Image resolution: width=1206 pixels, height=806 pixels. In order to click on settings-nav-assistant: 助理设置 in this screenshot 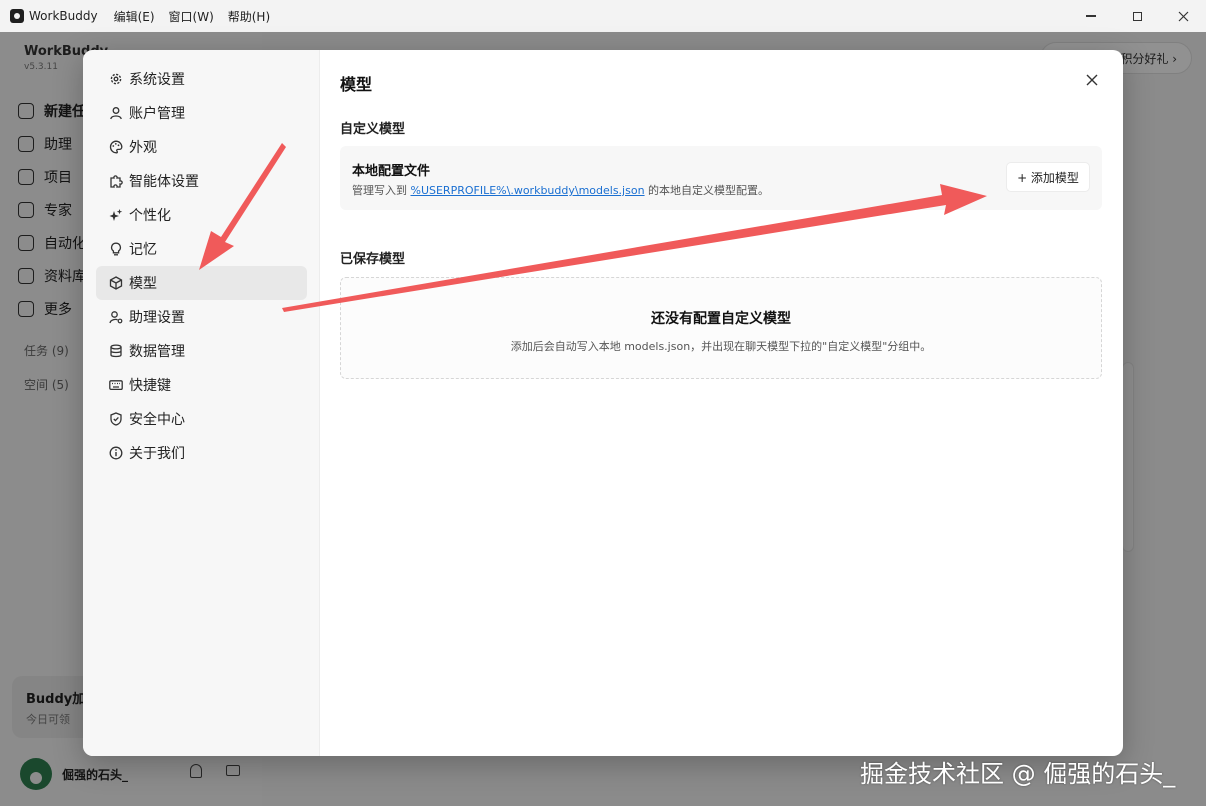, I will do `click(201, 317)`.